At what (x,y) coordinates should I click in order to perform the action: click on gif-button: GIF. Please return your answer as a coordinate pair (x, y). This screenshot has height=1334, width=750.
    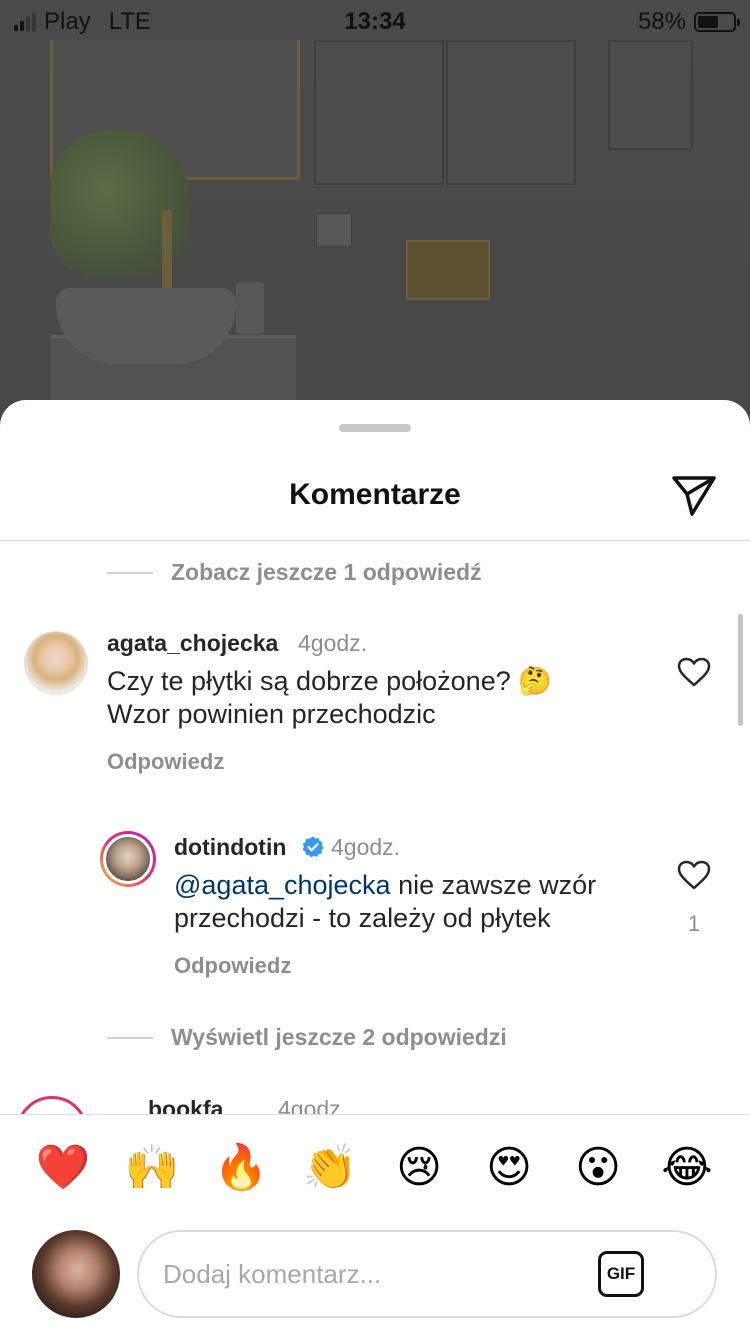
    Looking at the image, I should click on (621, 1274).